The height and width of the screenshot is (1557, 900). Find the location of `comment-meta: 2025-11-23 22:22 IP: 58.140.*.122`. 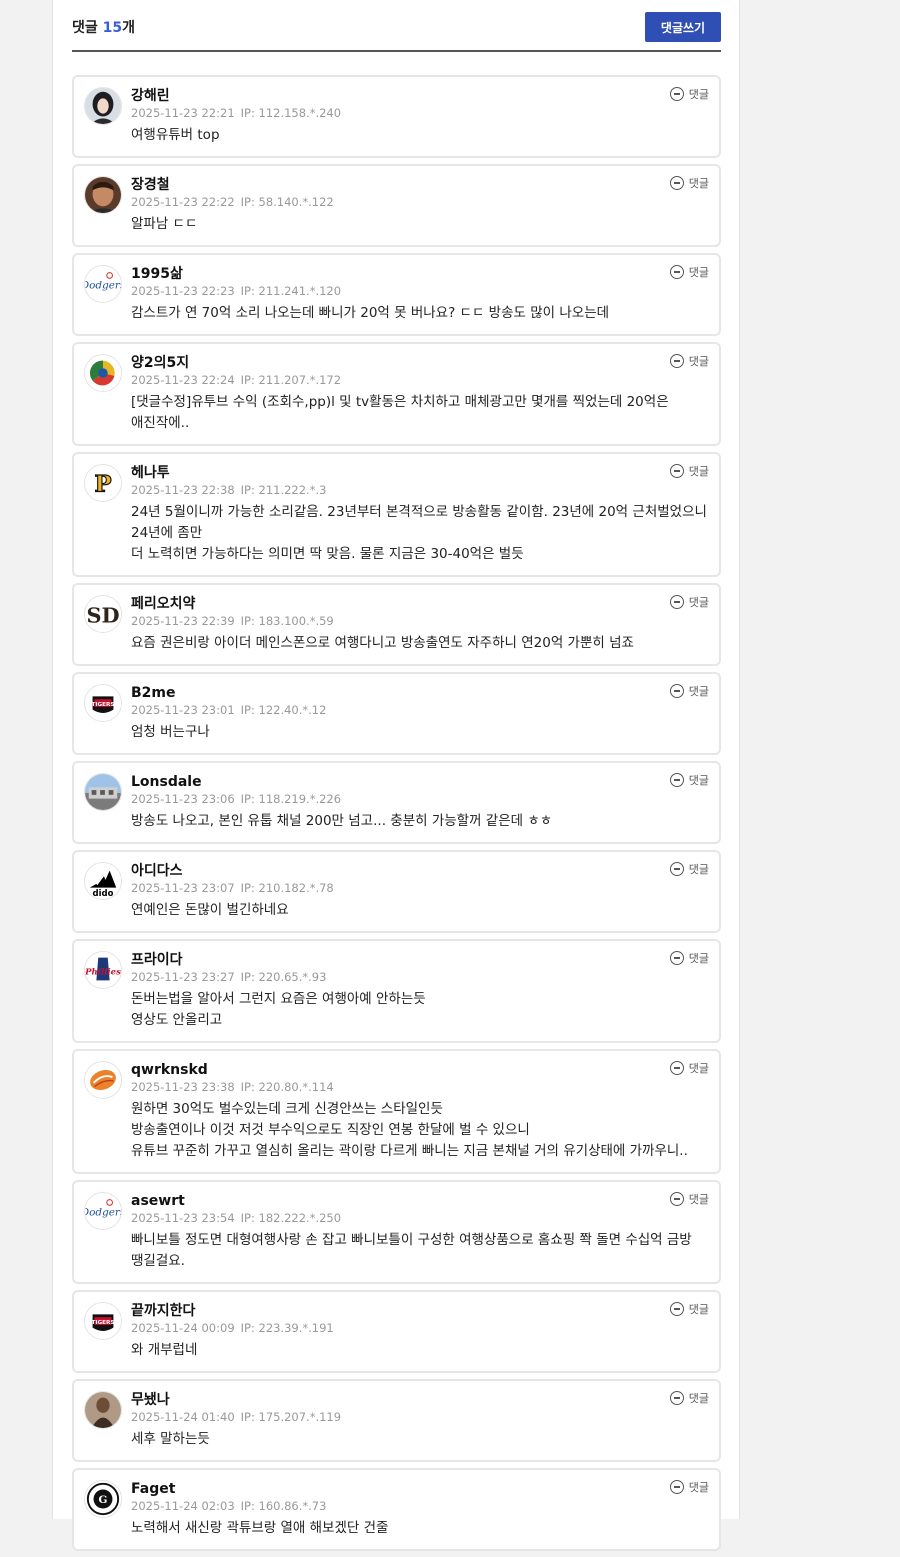

comment-meta: 2025-11-23 22:22 IP: 58.140.*.122 is located at coordinates (419, 202).